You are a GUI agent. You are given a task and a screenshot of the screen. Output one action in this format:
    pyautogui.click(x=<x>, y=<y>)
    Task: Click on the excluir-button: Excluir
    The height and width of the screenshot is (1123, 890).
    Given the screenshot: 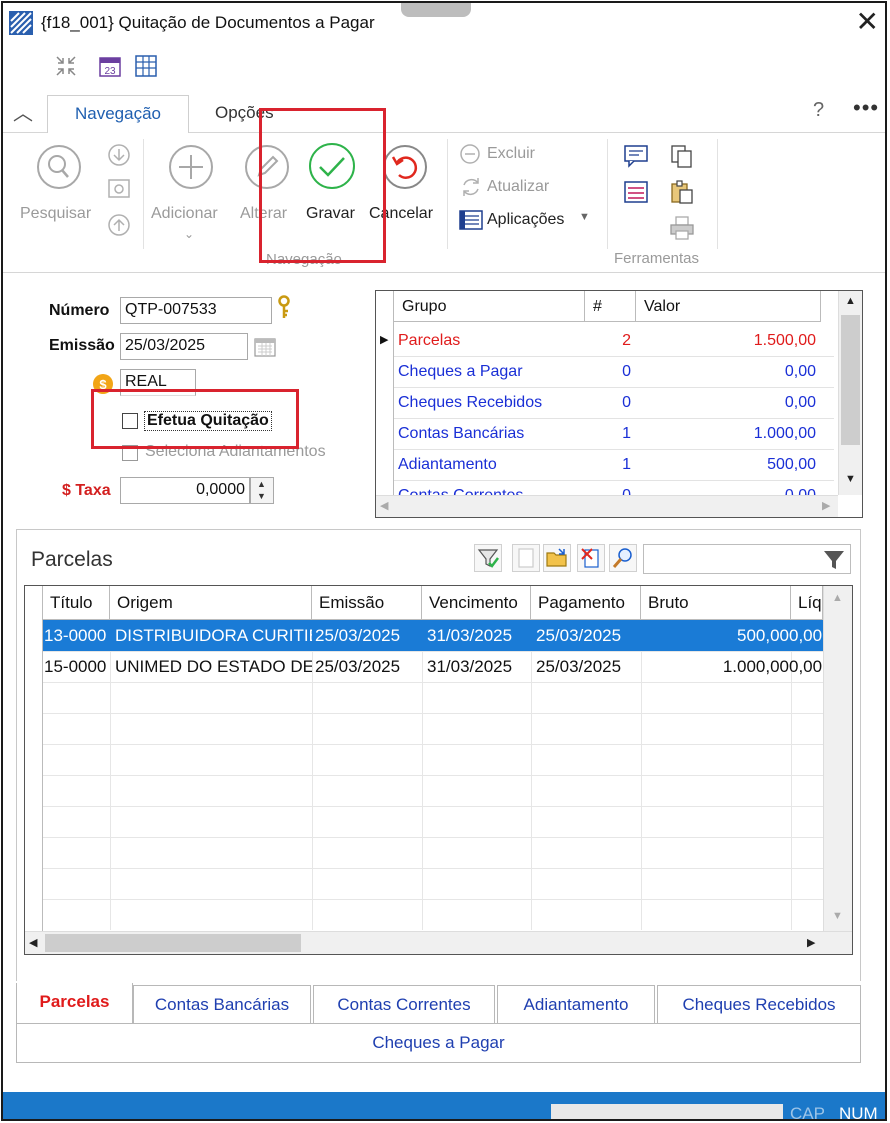 What is the action you would take?
    pyautogui.click(x=511, y=154)
    